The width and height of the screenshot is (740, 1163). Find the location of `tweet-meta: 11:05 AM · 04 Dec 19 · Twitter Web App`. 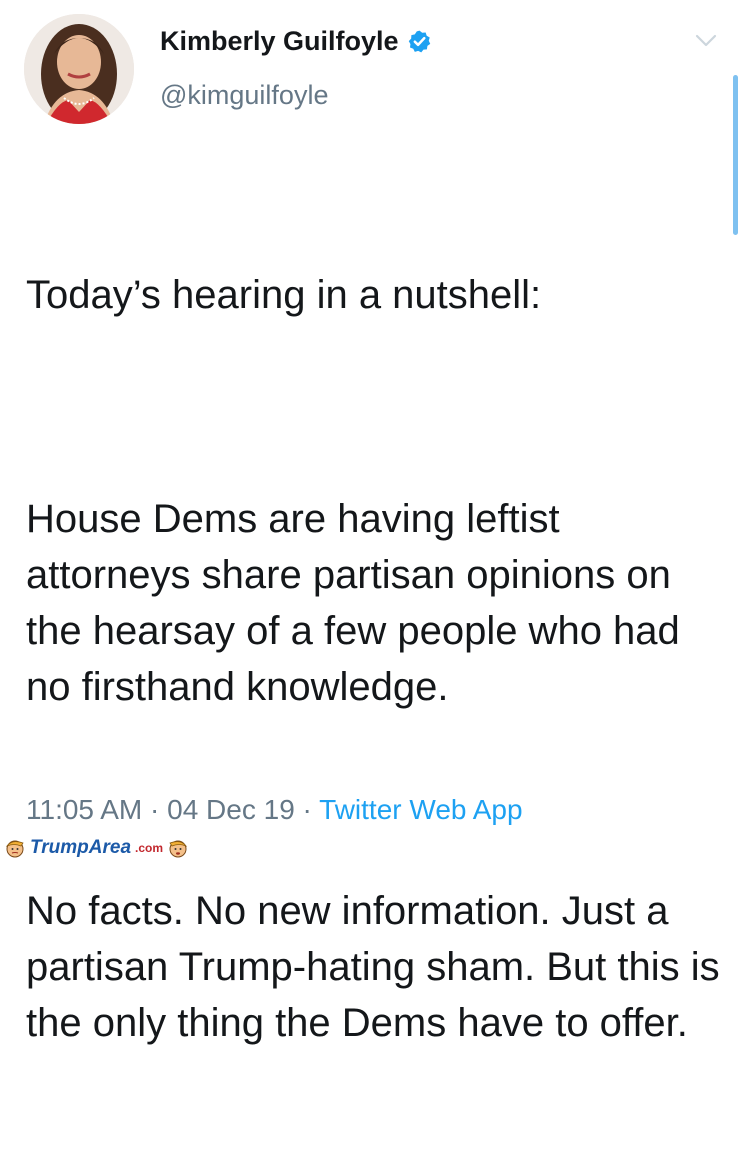

tweet-meta: 11:05 AM · 04 Dec 19 · Twitter Web App is located at coordinates (274, 810).